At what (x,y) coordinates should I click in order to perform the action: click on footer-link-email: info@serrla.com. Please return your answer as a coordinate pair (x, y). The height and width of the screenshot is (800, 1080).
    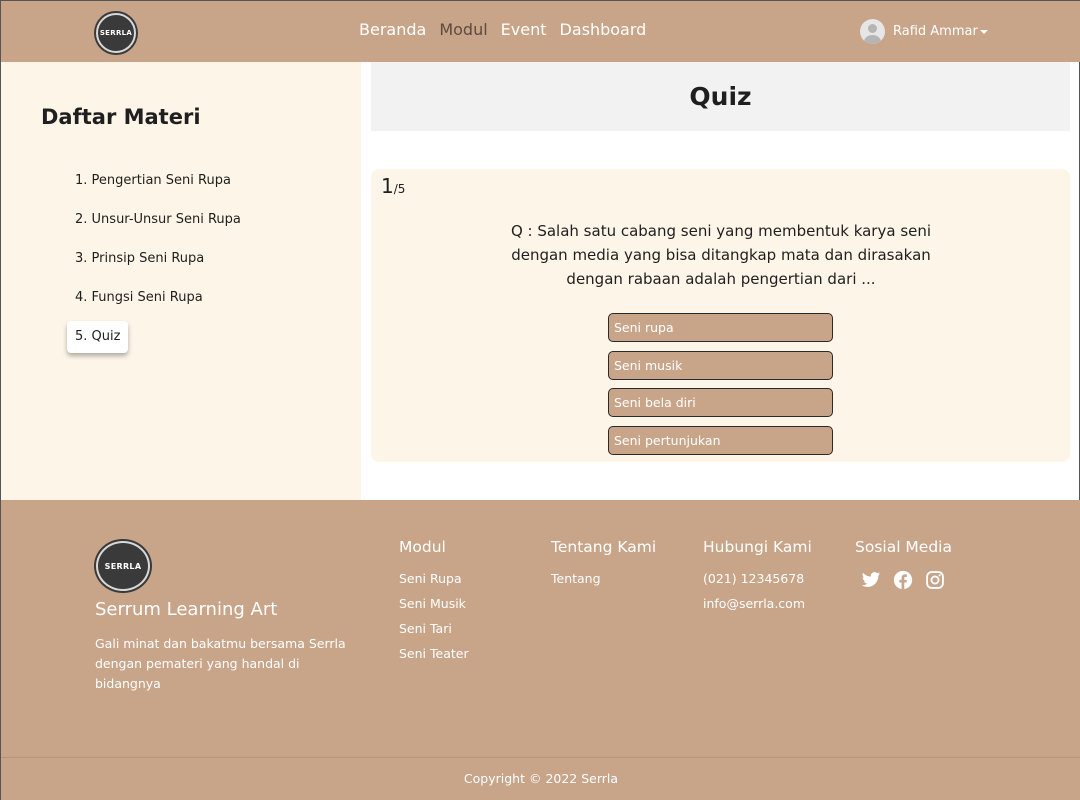
    Looking at the image, I should click on (757, 603).